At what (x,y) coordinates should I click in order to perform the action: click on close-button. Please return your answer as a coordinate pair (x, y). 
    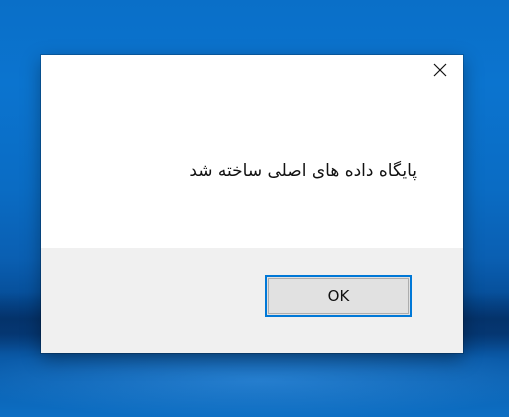
    Looking at the image, I should click on (440, 70).